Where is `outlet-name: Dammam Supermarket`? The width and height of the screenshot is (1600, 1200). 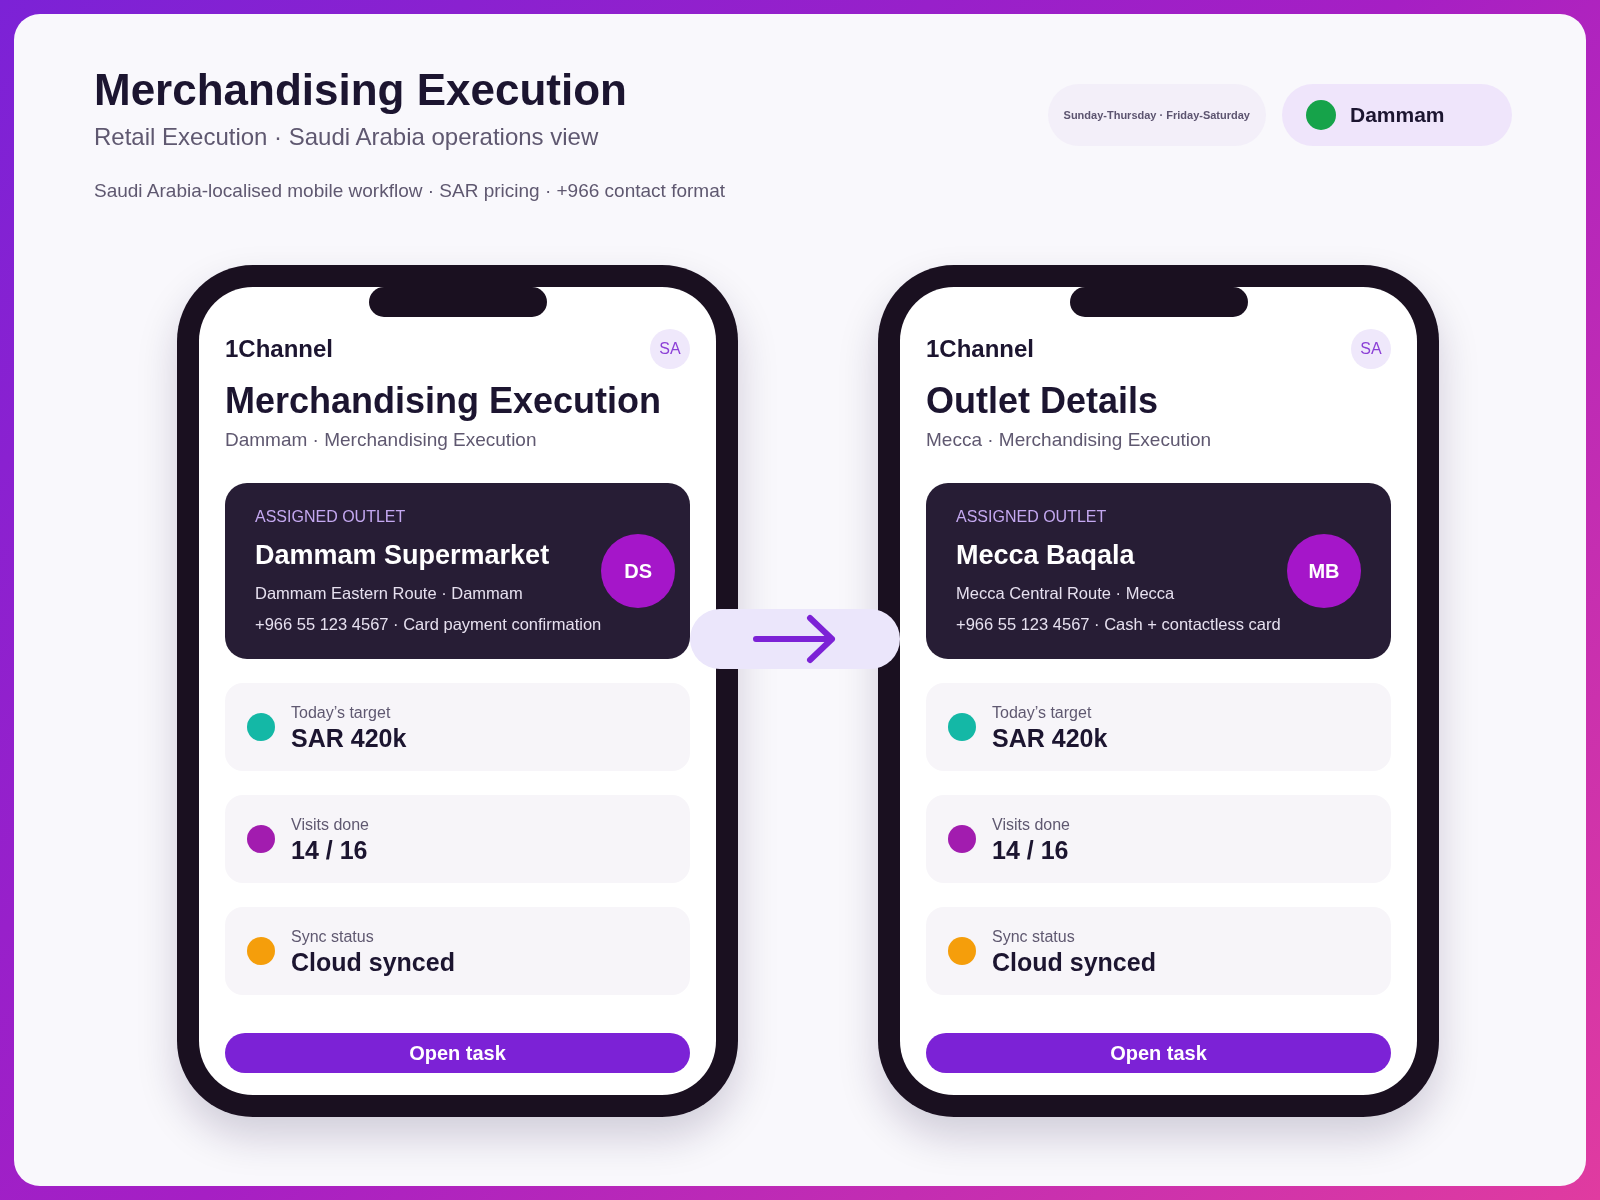
outlet-name: Dammam Supermarket is located at coordinates (403, 555).